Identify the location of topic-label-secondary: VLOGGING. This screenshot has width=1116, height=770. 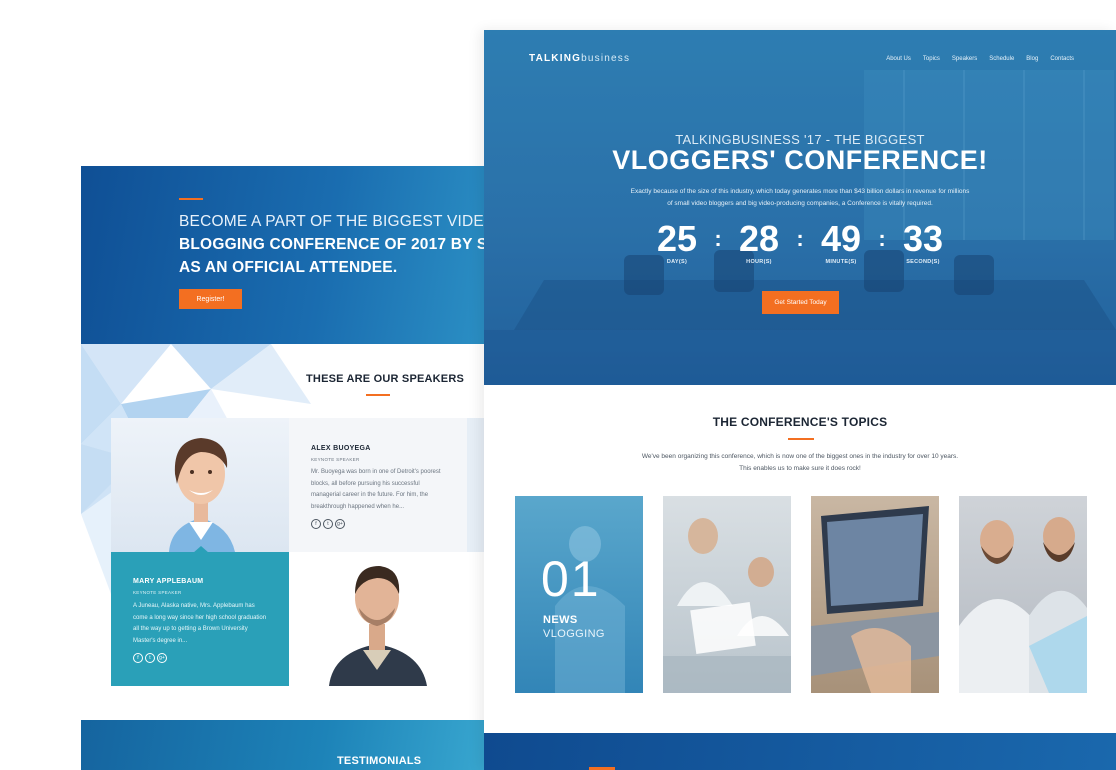
(574, 634).